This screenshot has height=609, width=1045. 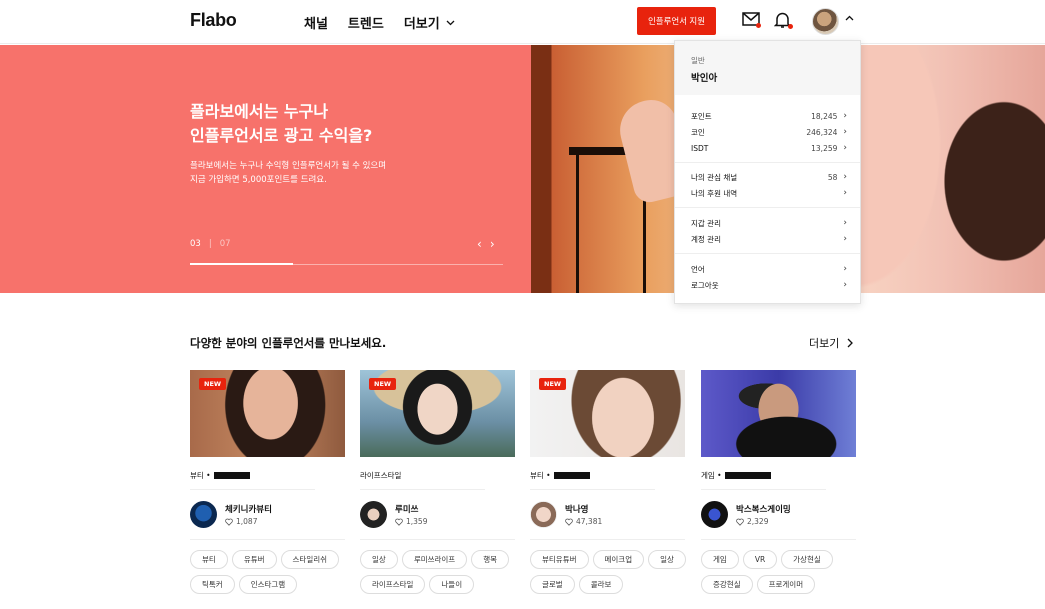 I want to click on hero-sub-line1: 플라보에서는 누구나 수익형 인플루언서가 될 수 있으며, so click(x=288, y=166).